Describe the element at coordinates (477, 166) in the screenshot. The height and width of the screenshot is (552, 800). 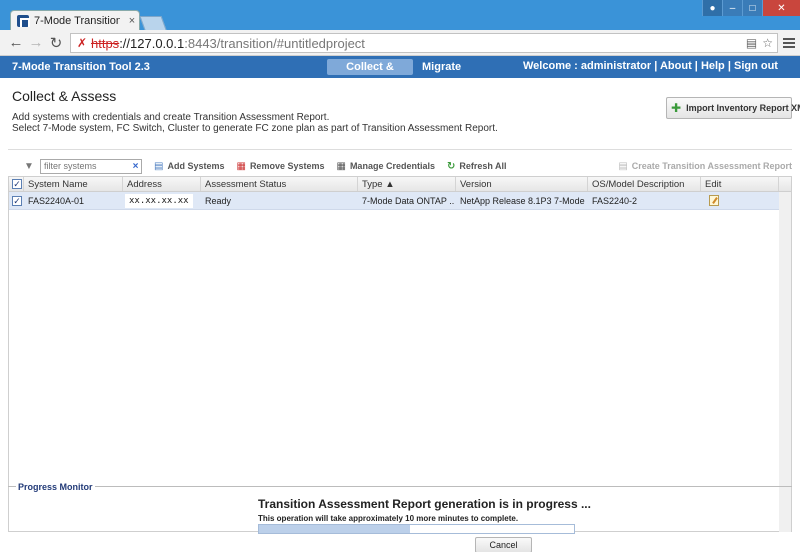
I see `refresh-all-button: ↻ Refresh All` at that location.